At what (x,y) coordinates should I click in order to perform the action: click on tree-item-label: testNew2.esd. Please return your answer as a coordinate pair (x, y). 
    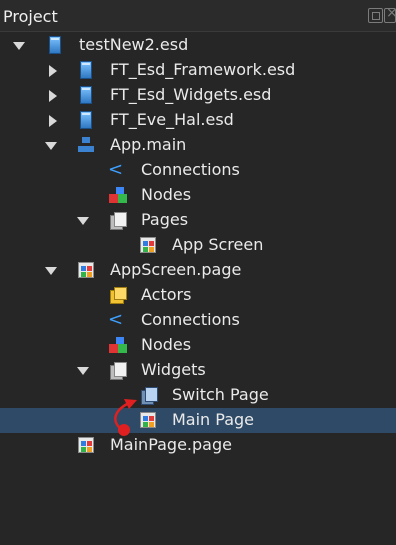
    Looking at the image, I should click on (134, 44).